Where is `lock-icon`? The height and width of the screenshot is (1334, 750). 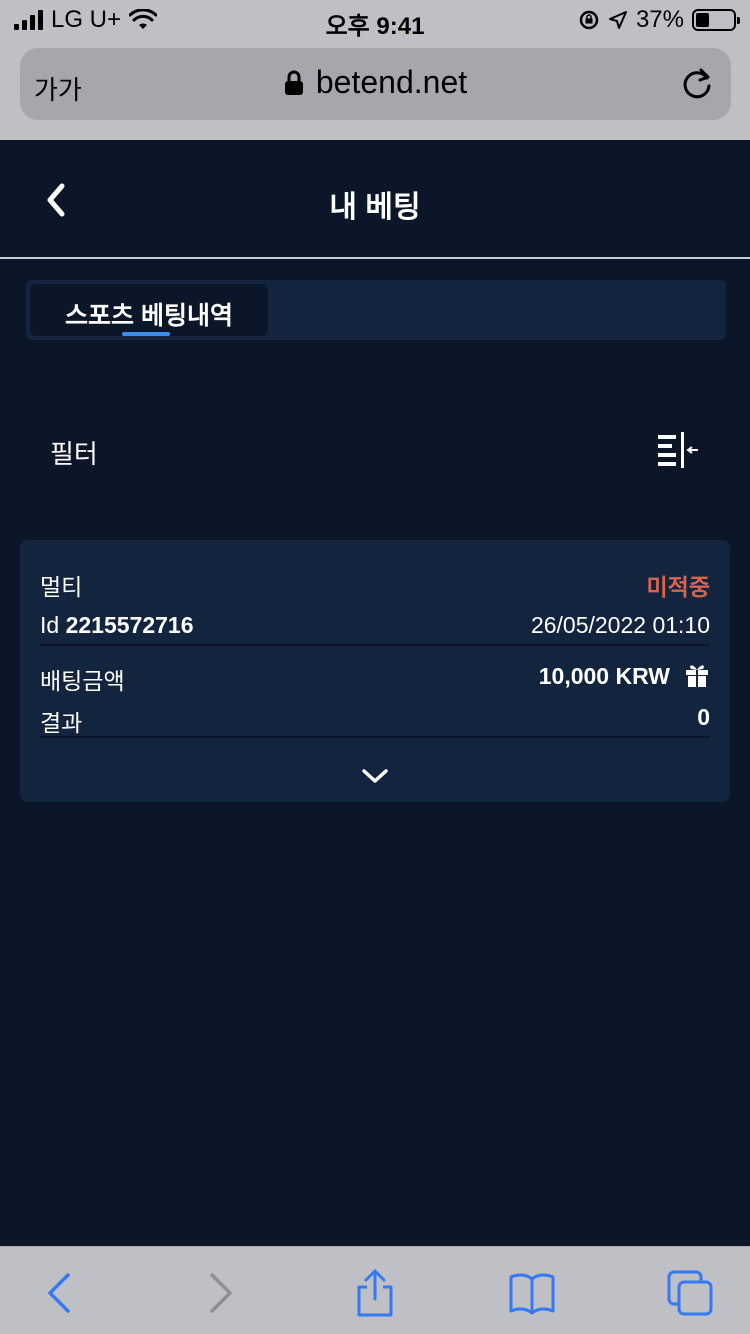
lock-icon is located at coordinates (293, 82).